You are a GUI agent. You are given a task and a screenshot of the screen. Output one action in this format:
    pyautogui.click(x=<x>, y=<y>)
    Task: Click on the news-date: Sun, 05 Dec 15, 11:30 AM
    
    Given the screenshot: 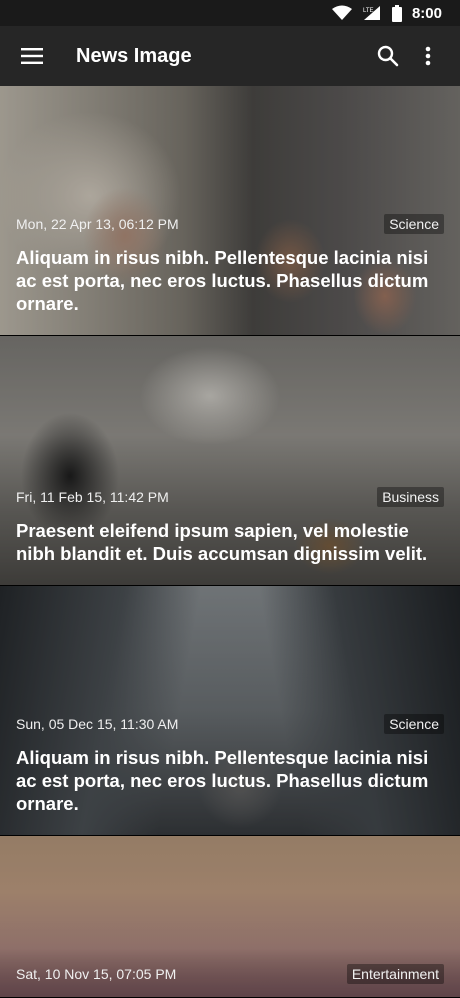 What is the action you would take?
    pyautogui.click(x=97, y=724)
    